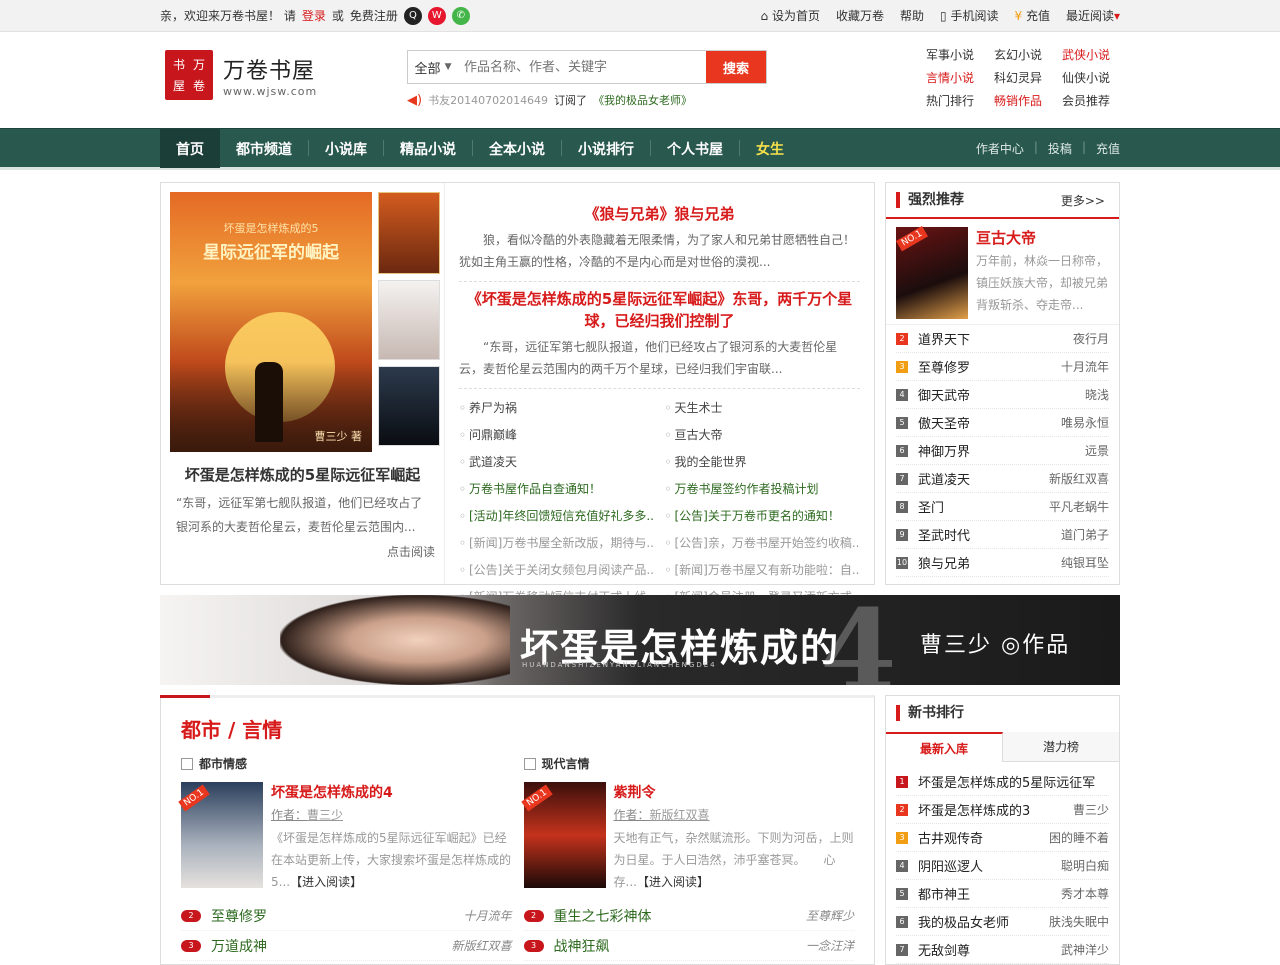  What do you see at coordinates (659, 214) in the screenshot?
I see `headline-title: 《狼与兄弟》狼与兄弟` at bounding box center [659, 214].